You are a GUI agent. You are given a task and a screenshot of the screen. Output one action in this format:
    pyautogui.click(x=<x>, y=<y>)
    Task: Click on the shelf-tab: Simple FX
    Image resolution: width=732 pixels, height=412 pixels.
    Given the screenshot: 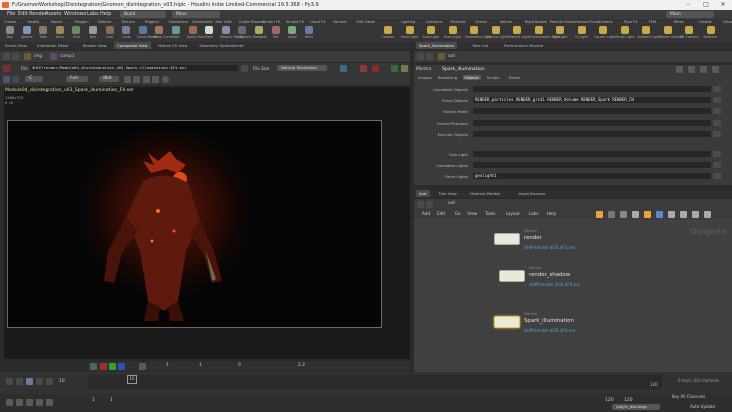 What is the action you would take?
    pyautogui.click(x=295, y=22)
    